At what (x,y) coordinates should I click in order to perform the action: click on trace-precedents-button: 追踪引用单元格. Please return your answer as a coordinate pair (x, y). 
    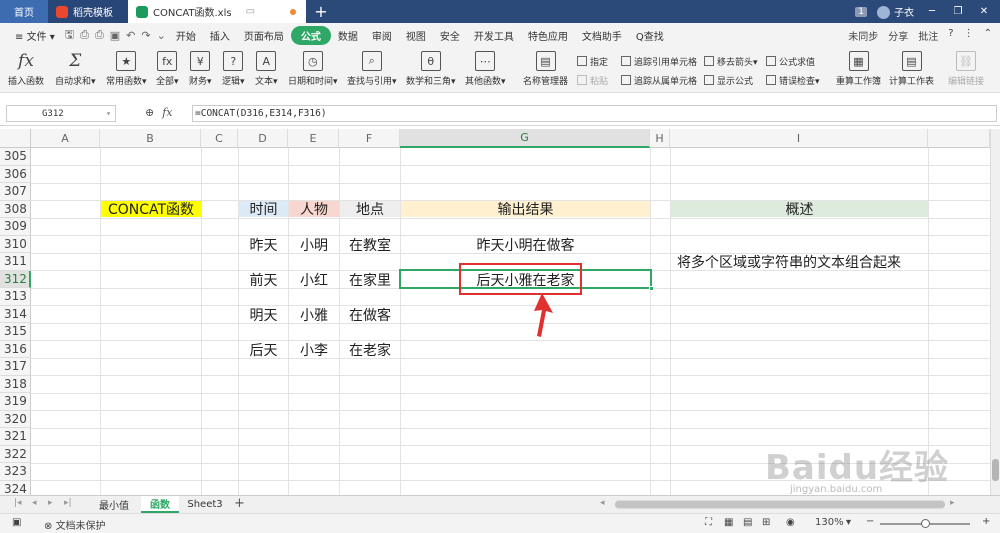
    Looking at the image, I should click on (659, 61).